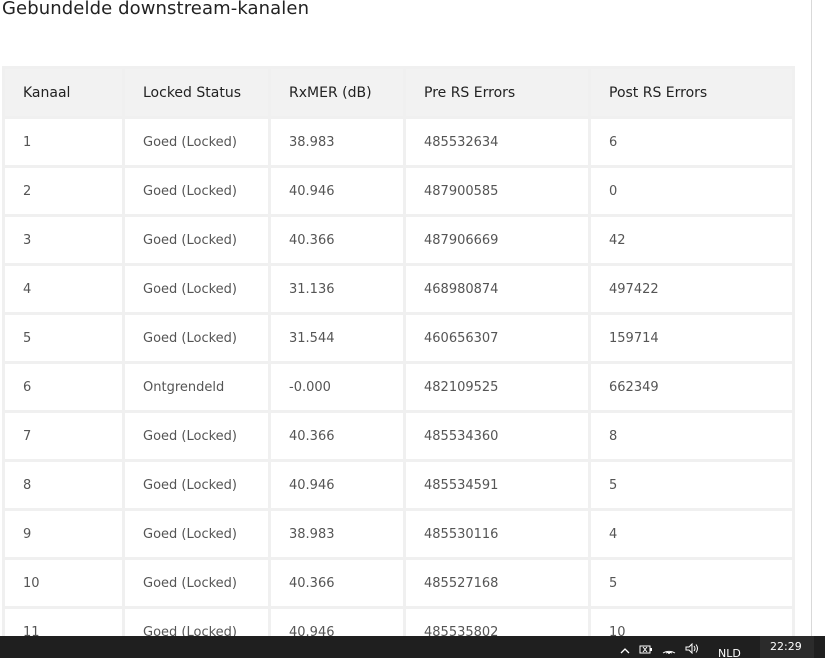  Describe the element at coordinates (196, 387) in the screenshot. I see `cell-locked-status: Ontgrendeld` at that location.